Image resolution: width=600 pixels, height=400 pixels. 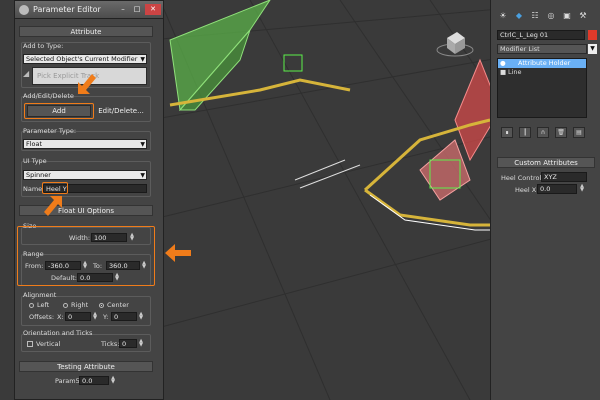 I want to click on ticks-value: 0, so click(x=124, y=344).